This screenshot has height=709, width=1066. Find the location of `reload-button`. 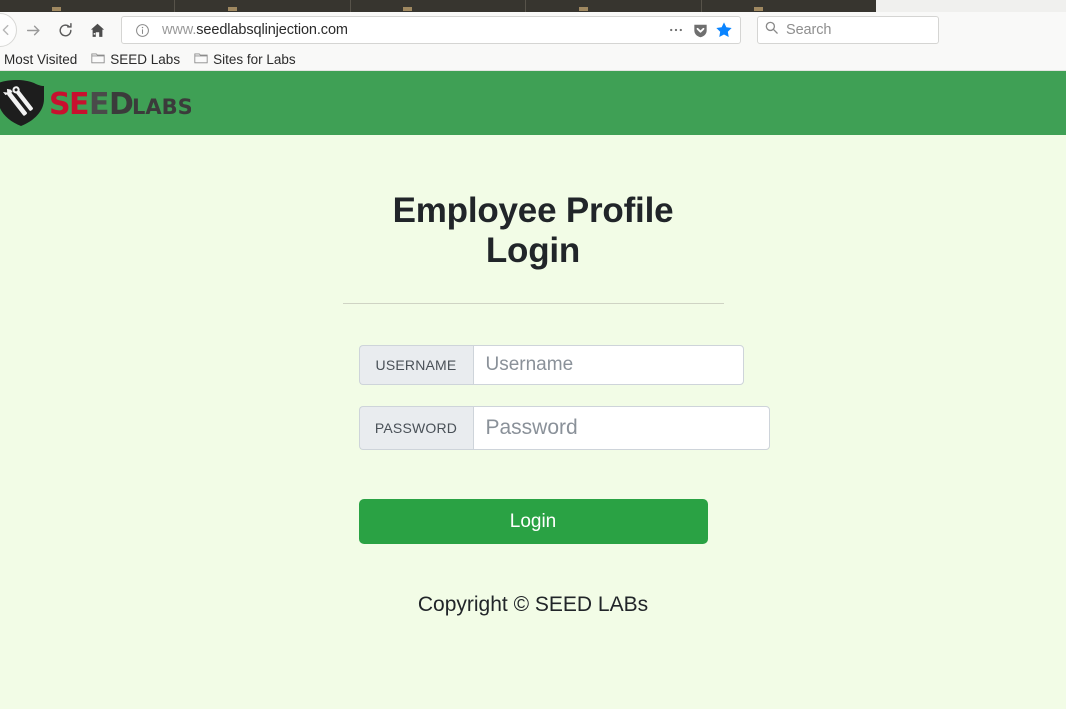

reload-button is located at coordinates (65, 30).